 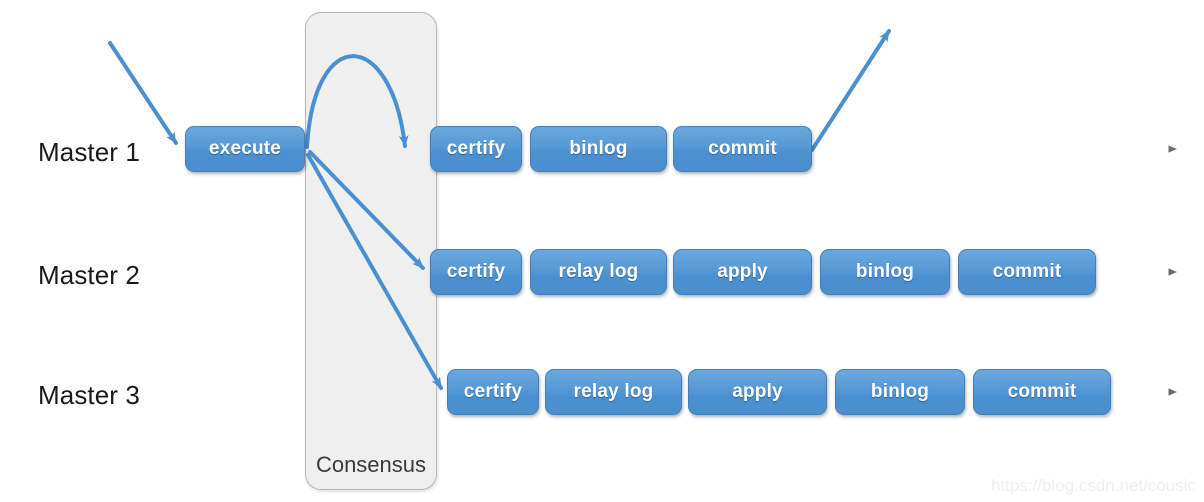 I want to click on stage-certify-row3: certify, so click(x=493, y=392).